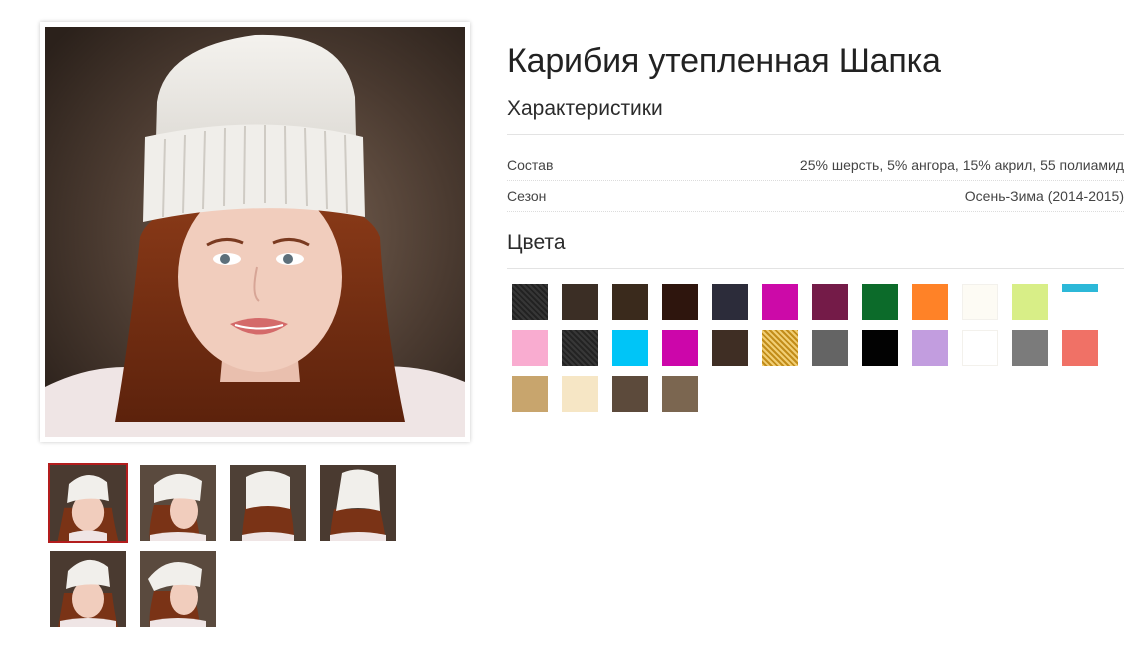 The height and width of the screenshot is (646, 1140). I want to click on characteristics-divider, so click(815, 134).